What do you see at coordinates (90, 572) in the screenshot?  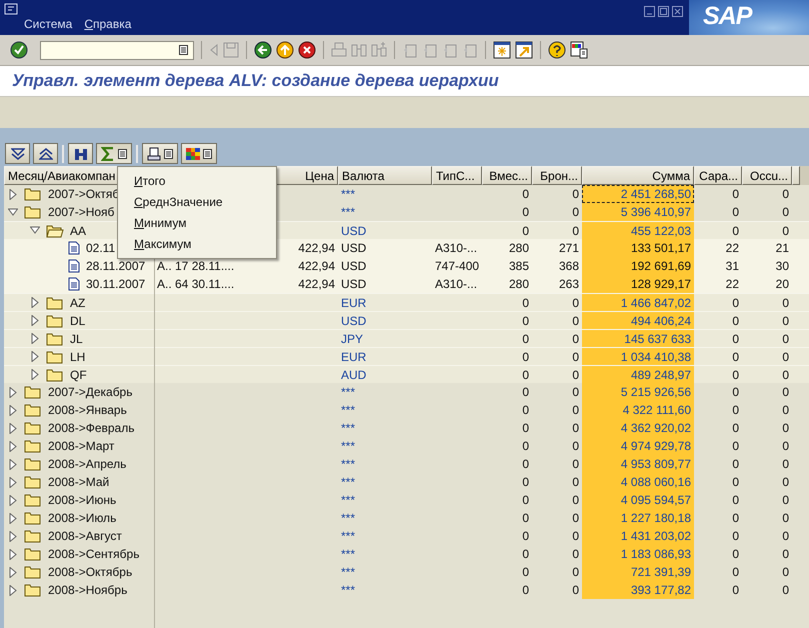 I see `tree-node-label: 2008->Октябрь` at bounding box center [90, 572].